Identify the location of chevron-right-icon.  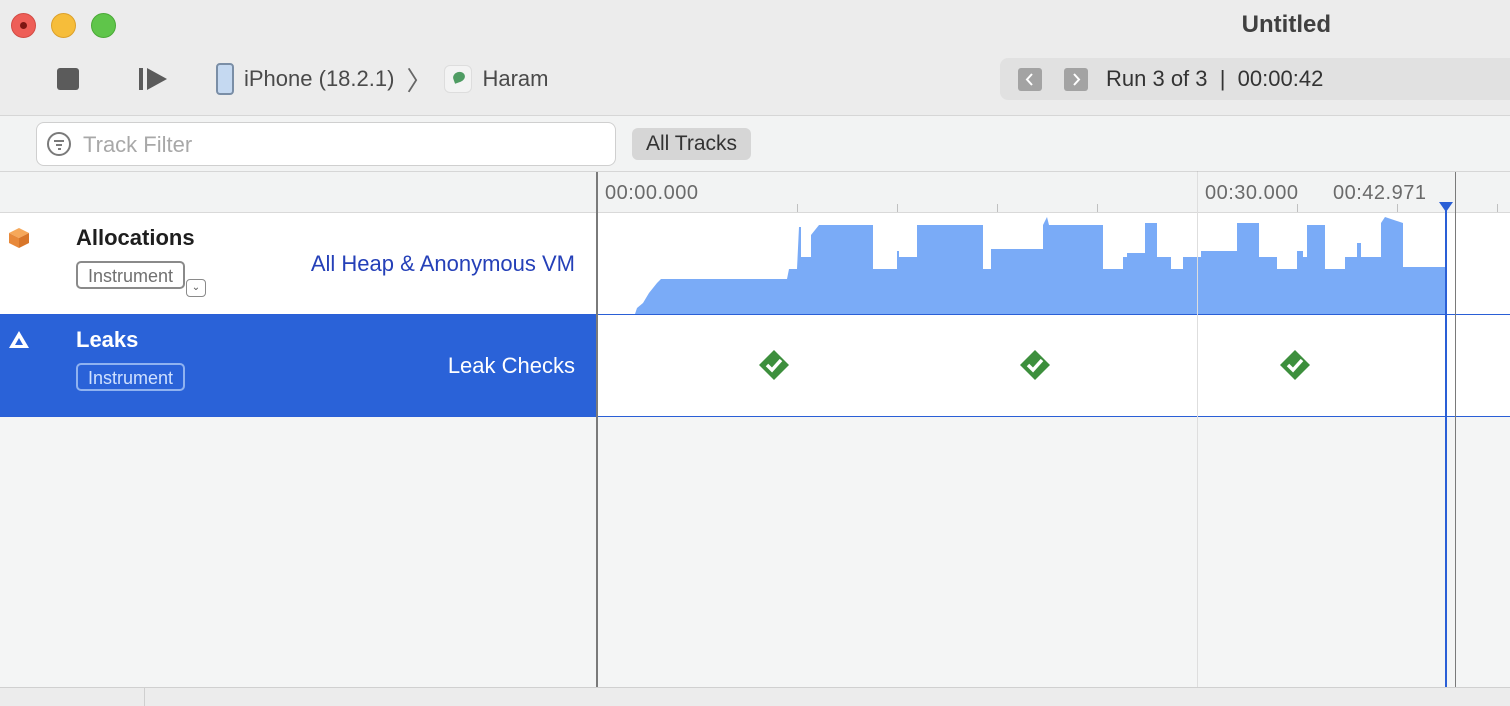
(1077, 79).